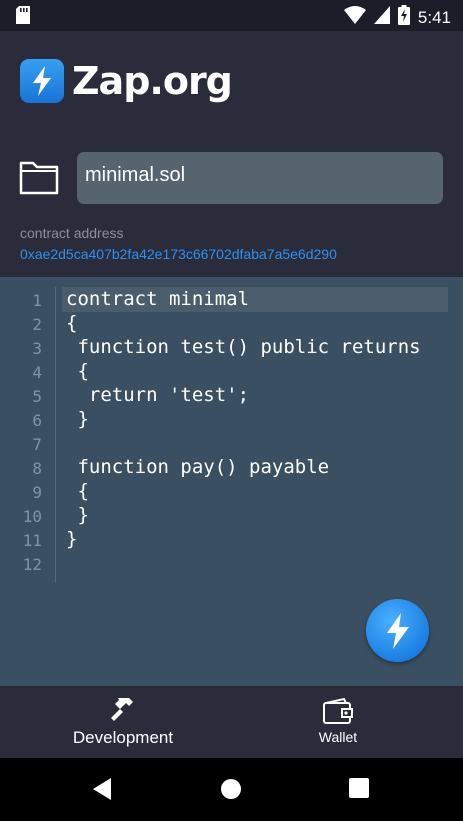  I want to click on line-number: 12, so click(32, 564).